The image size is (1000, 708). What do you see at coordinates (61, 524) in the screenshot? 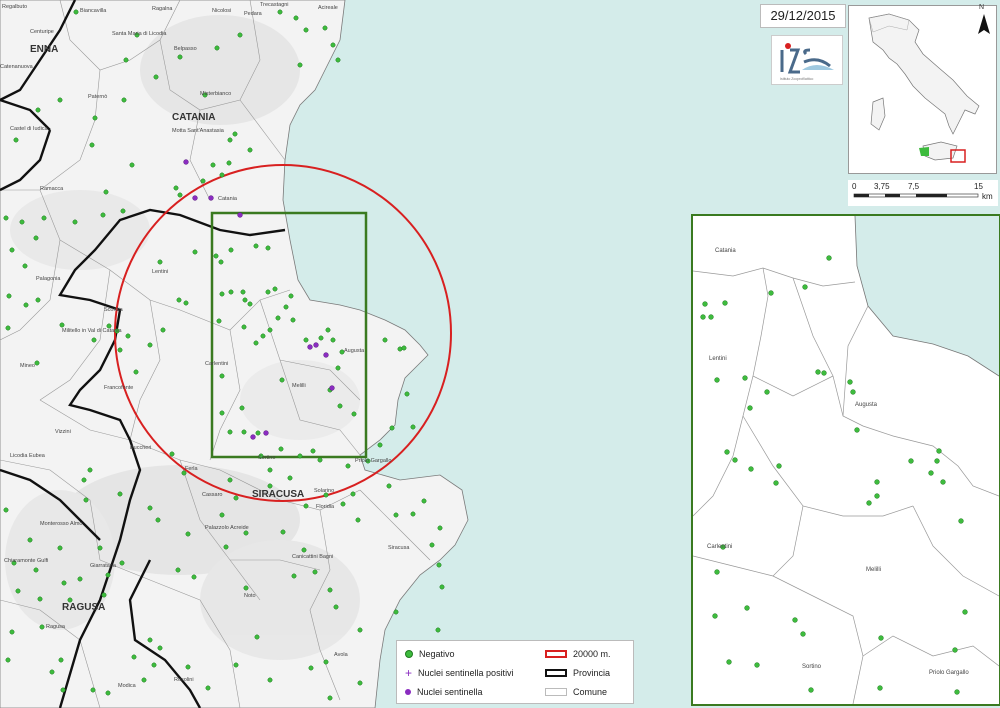
I see `label-monterosso: Monterosso Almo` at bounding box center [61, 524].